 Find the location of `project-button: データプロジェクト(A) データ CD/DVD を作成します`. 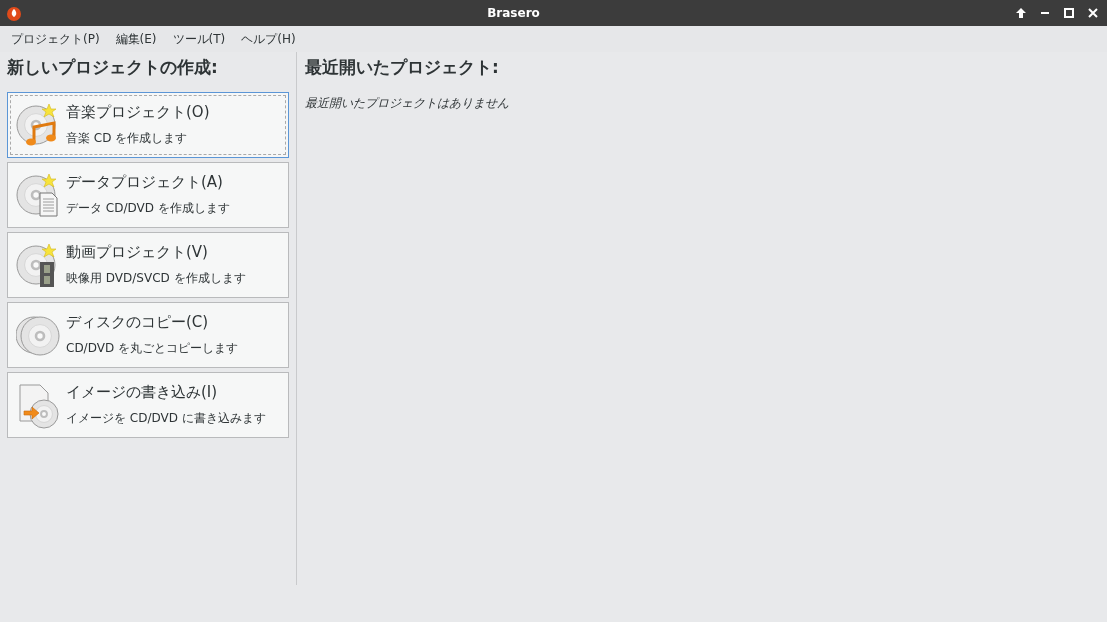

project-button: データプロジェクト(A) データ CD/DVD を作成します is located at coordinates (148, 195).